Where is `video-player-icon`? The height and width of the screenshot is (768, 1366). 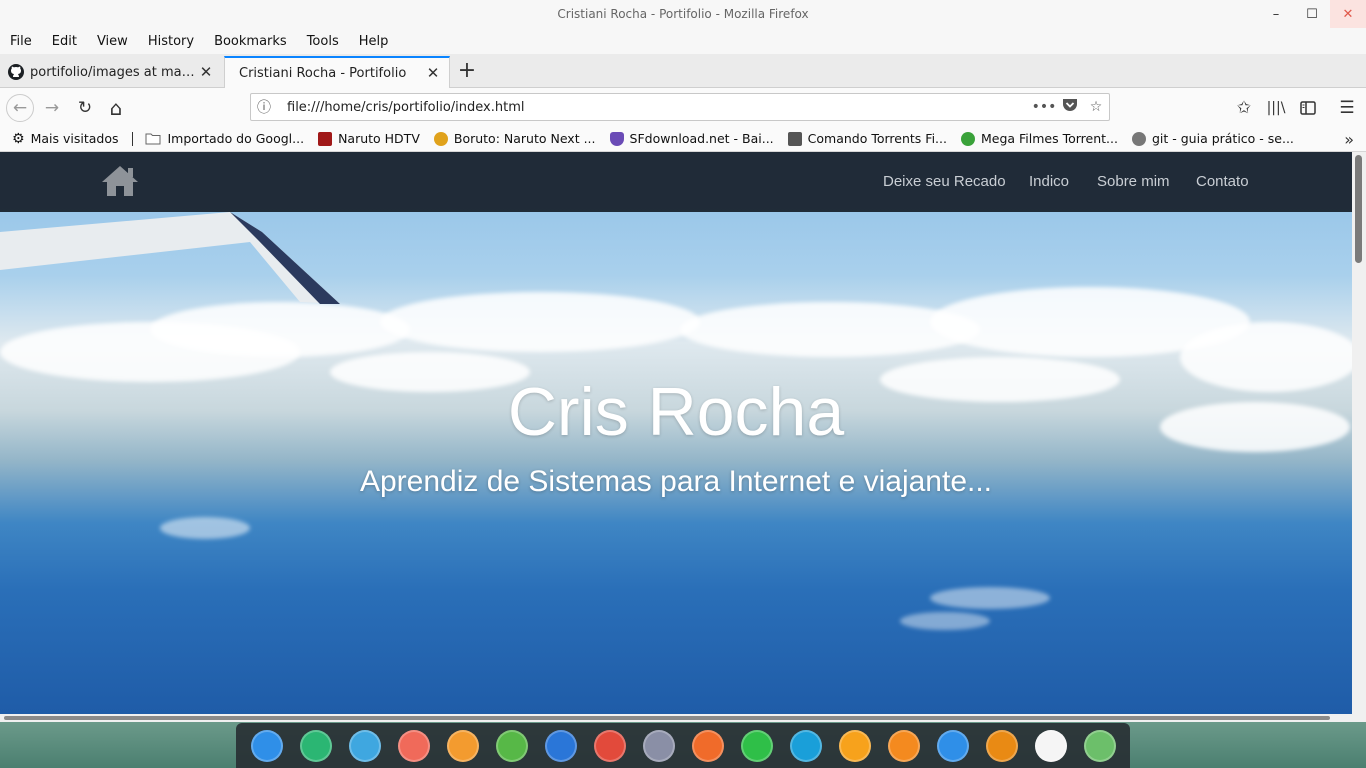
video-player-icon is located at coordinates (560, 745).